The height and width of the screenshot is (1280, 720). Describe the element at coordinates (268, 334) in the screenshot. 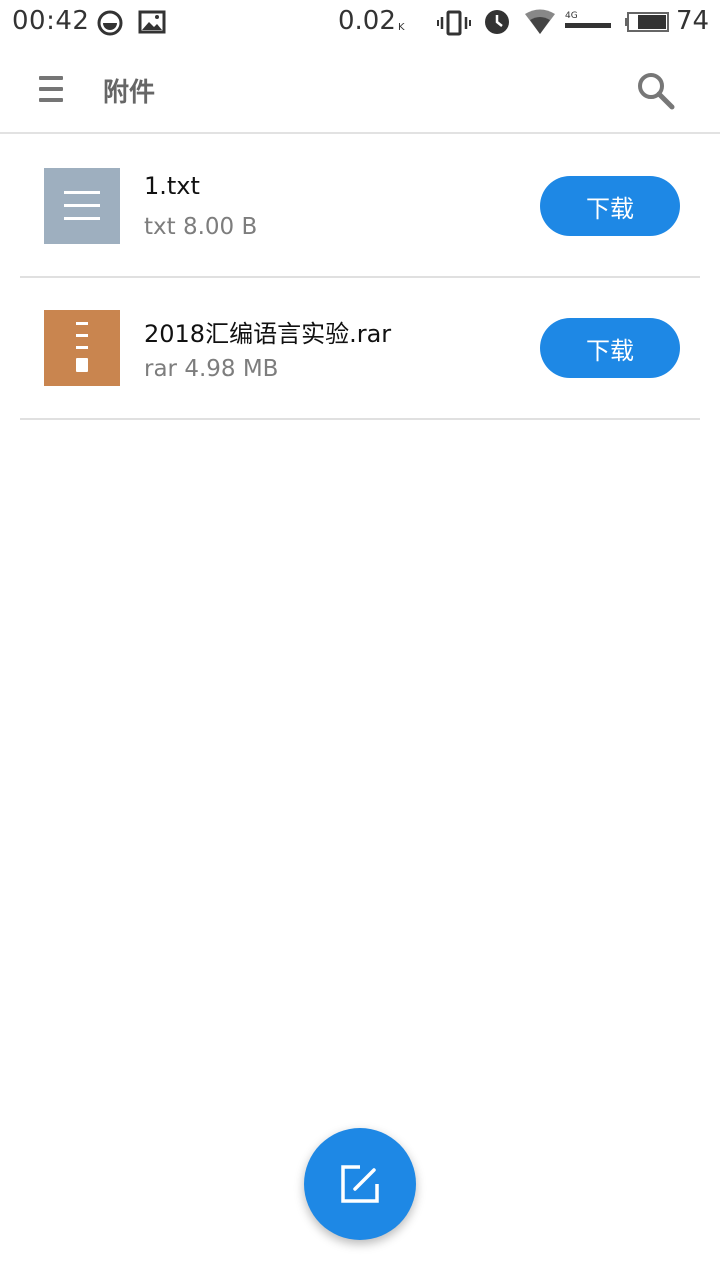

I see `file-name: 2018汇编语言实验.rar` at that location.